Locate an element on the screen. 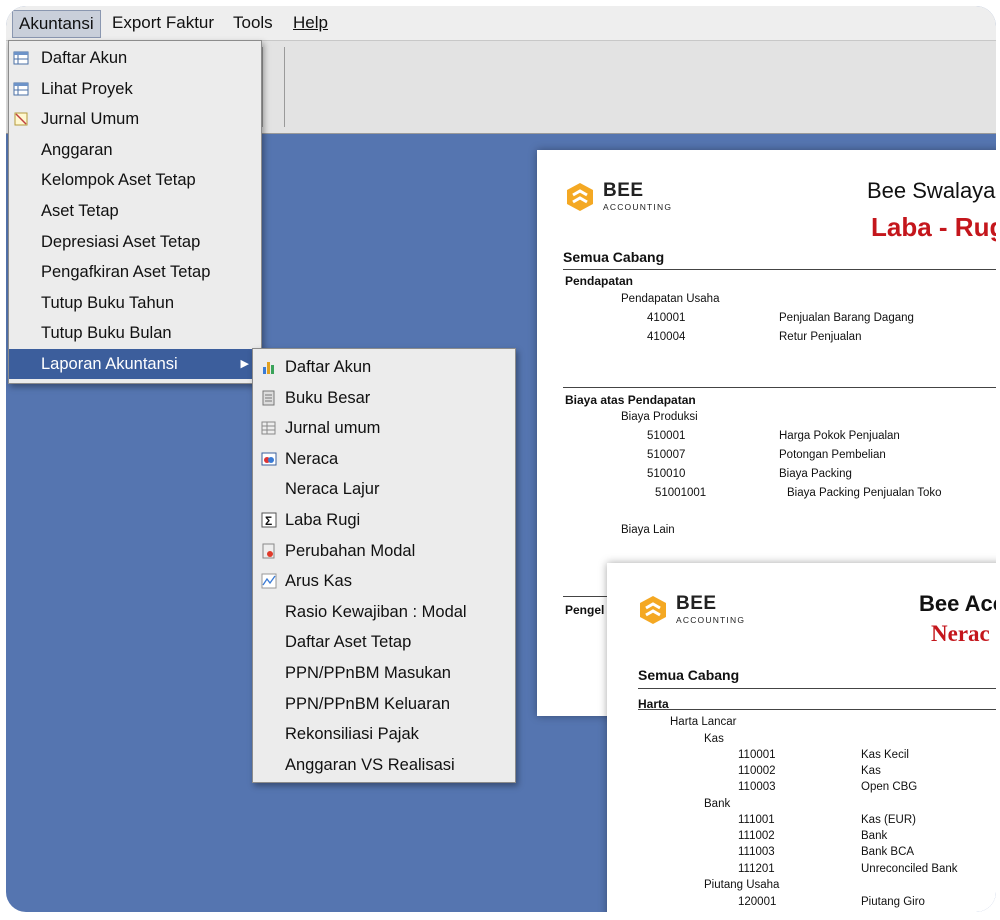 Image resolution: width=1000 pixels, height=920 pixels. menu-akuntansi: Akuntansi is located at coordinates (56, 24).